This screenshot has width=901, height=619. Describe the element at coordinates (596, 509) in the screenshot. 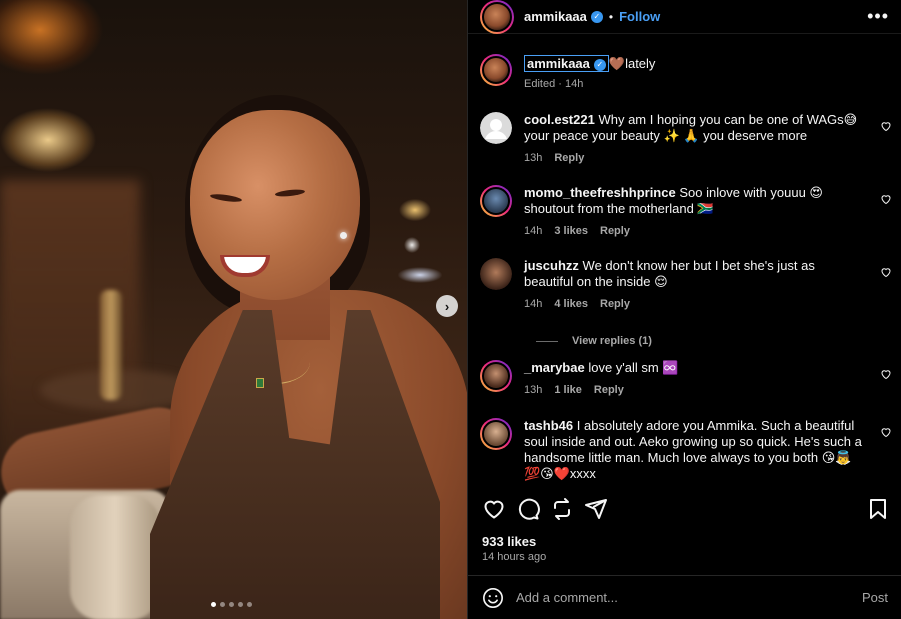

I see `share-icon` at that location.